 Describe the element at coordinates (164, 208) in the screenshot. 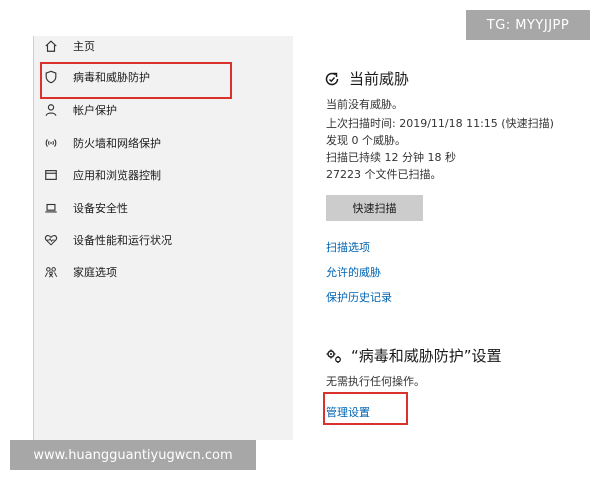

I see `sidebar-item-device-security: 设备安全性` at that location.